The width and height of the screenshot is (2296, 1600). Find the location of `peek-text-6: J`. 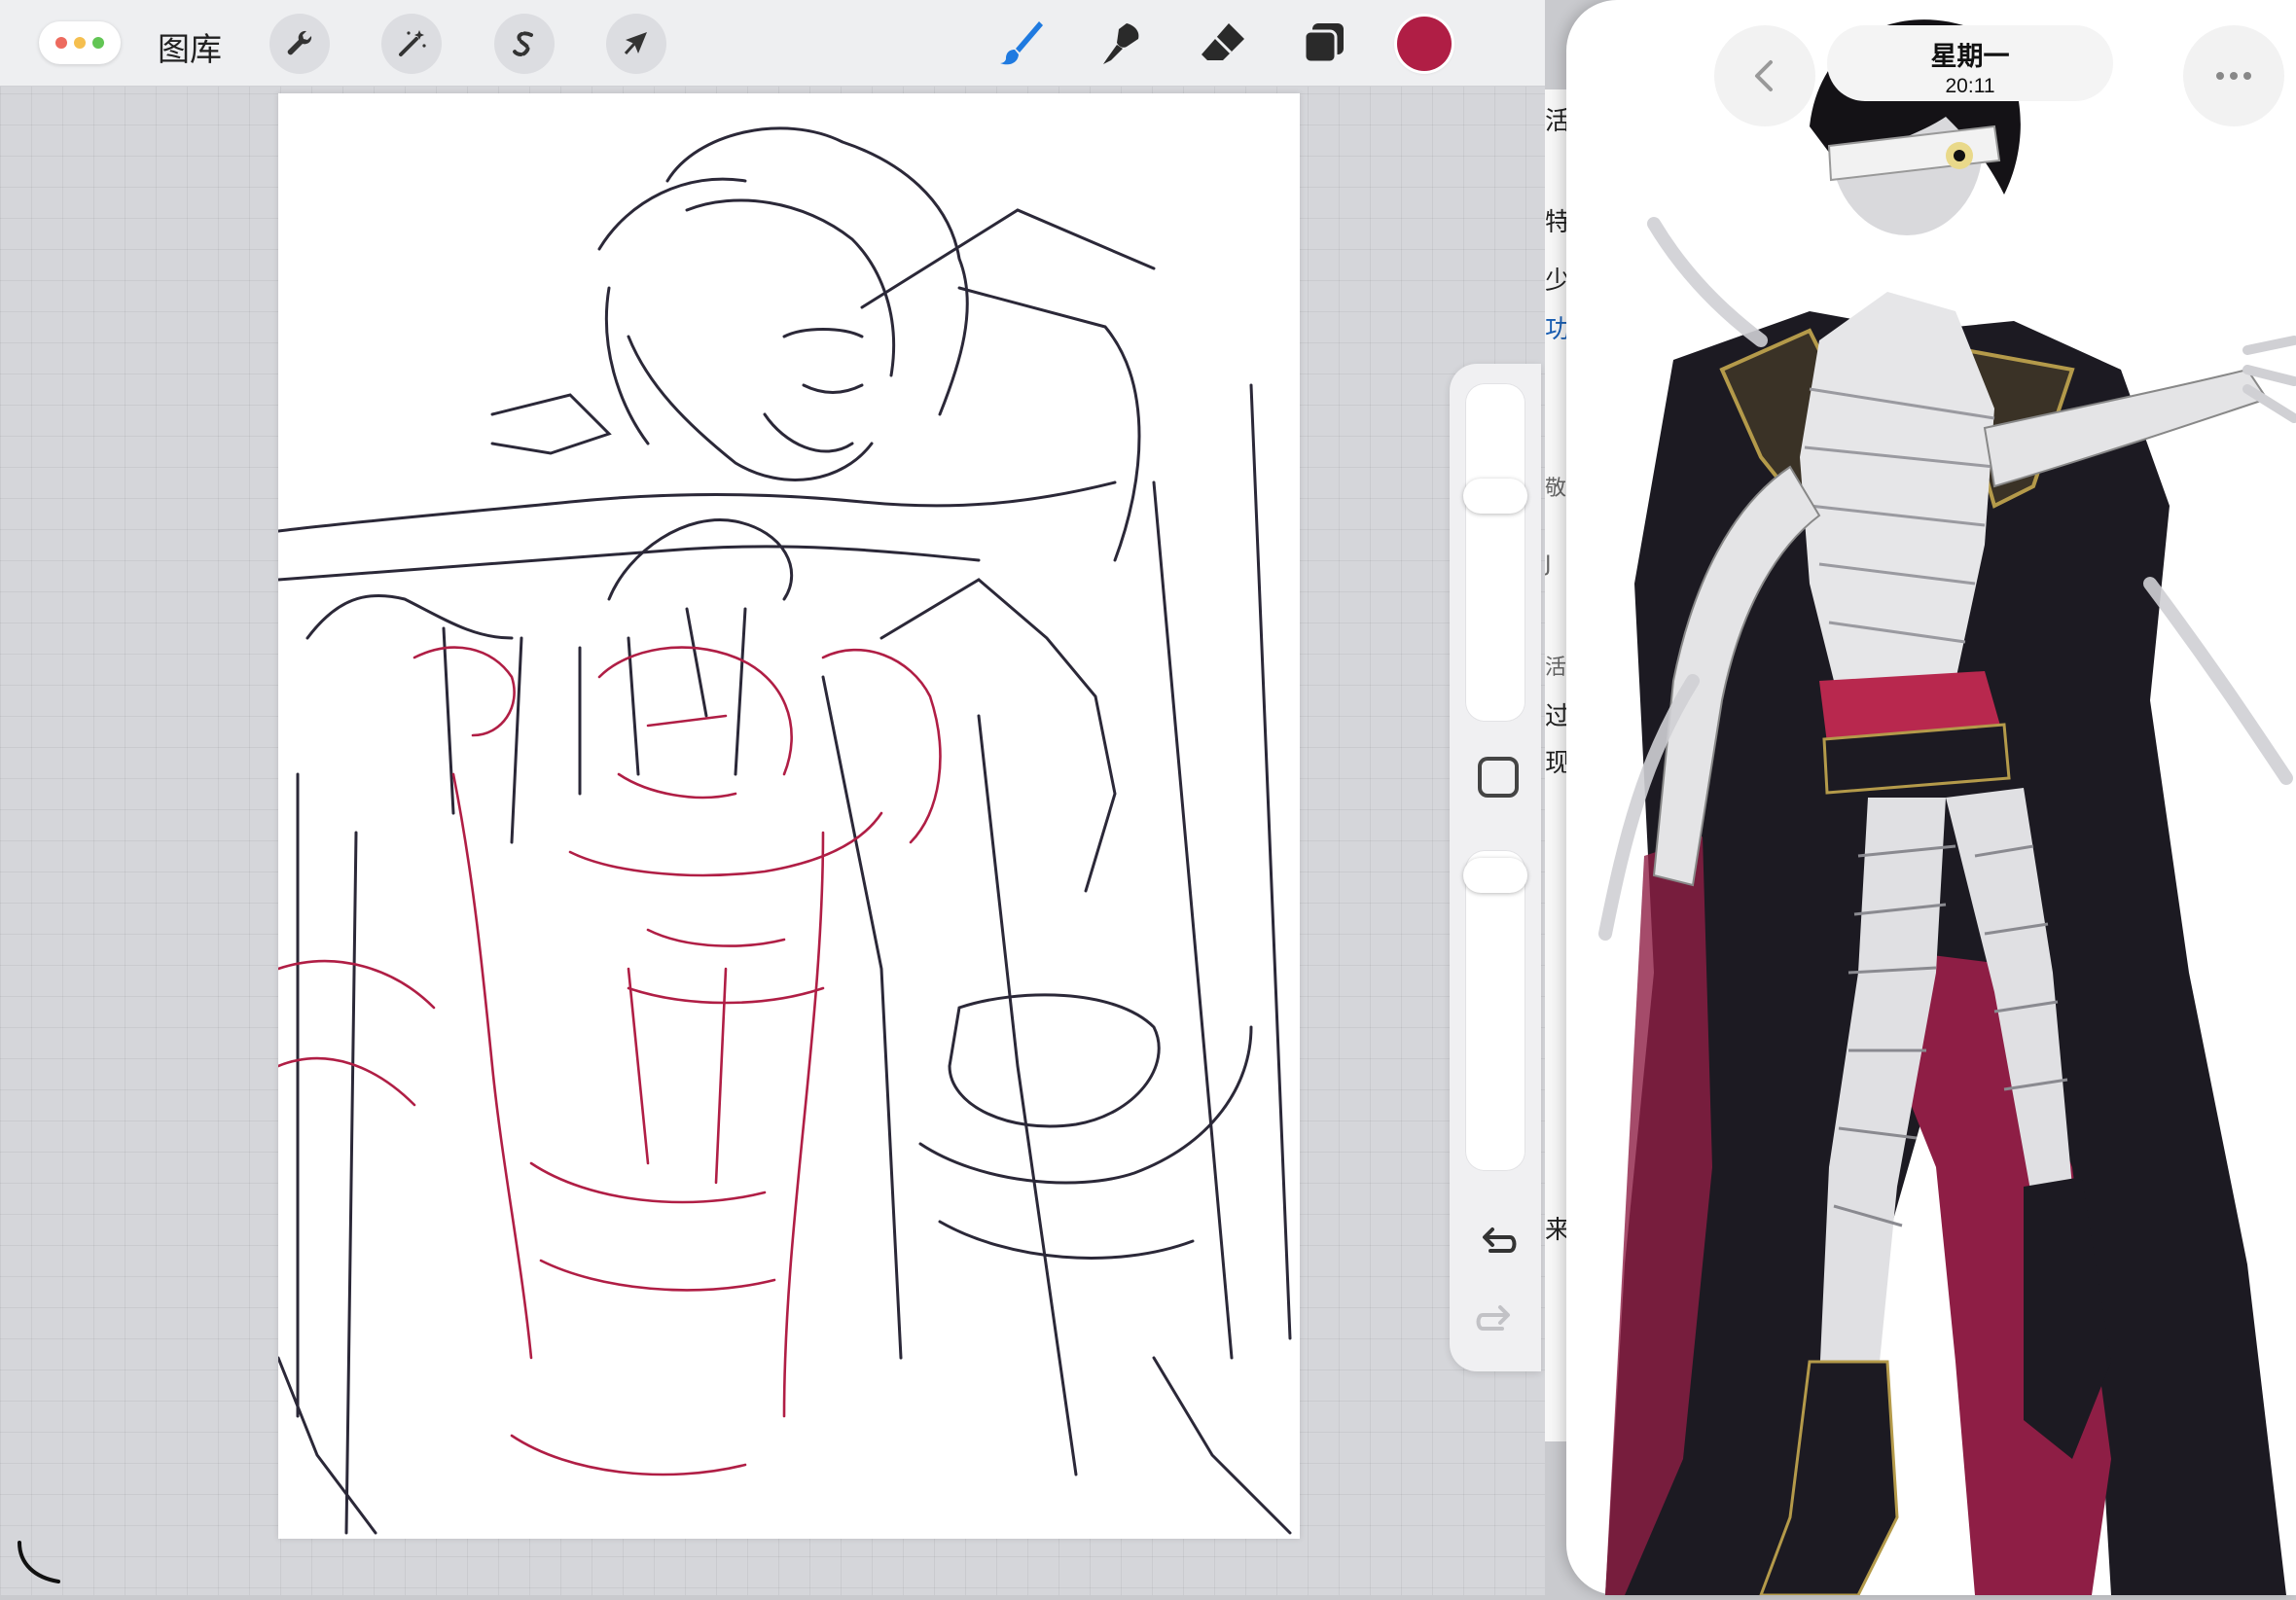

peek-text-6: J is located at coordinates (1548, 564).